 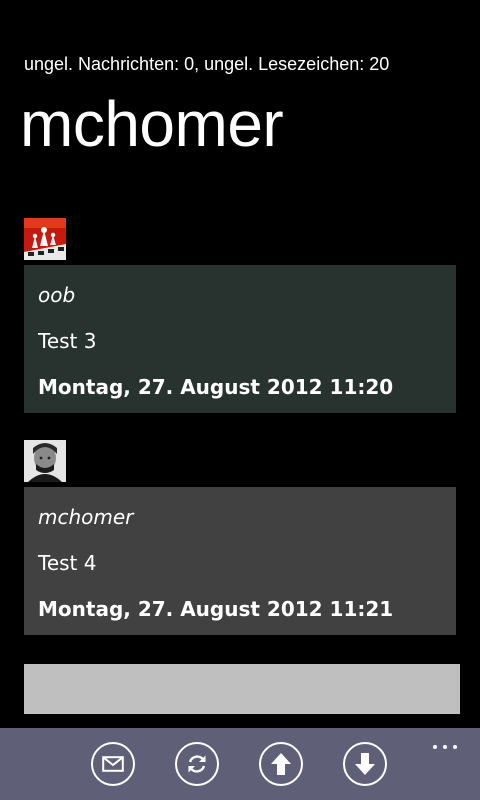 I want to click on more-button, so click(x=445, y=742).